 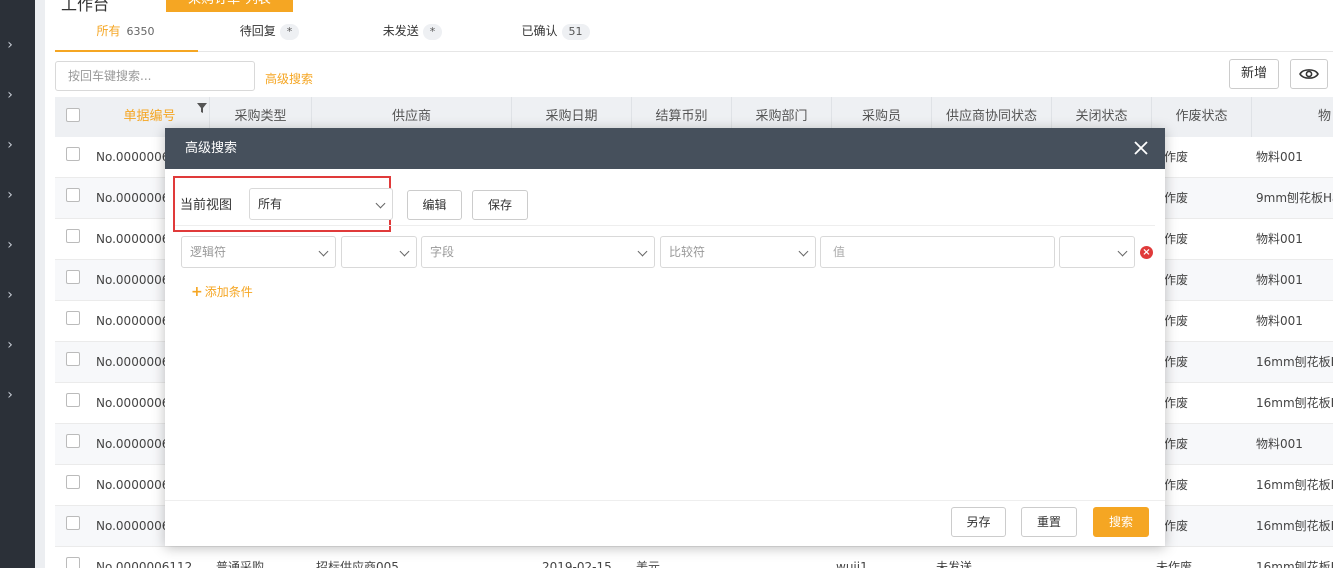 What do you see at coordinates (258, 252) in the screenshot?
I see `logic-operator-select: 逻辑符` at bounding box center [258, 252].